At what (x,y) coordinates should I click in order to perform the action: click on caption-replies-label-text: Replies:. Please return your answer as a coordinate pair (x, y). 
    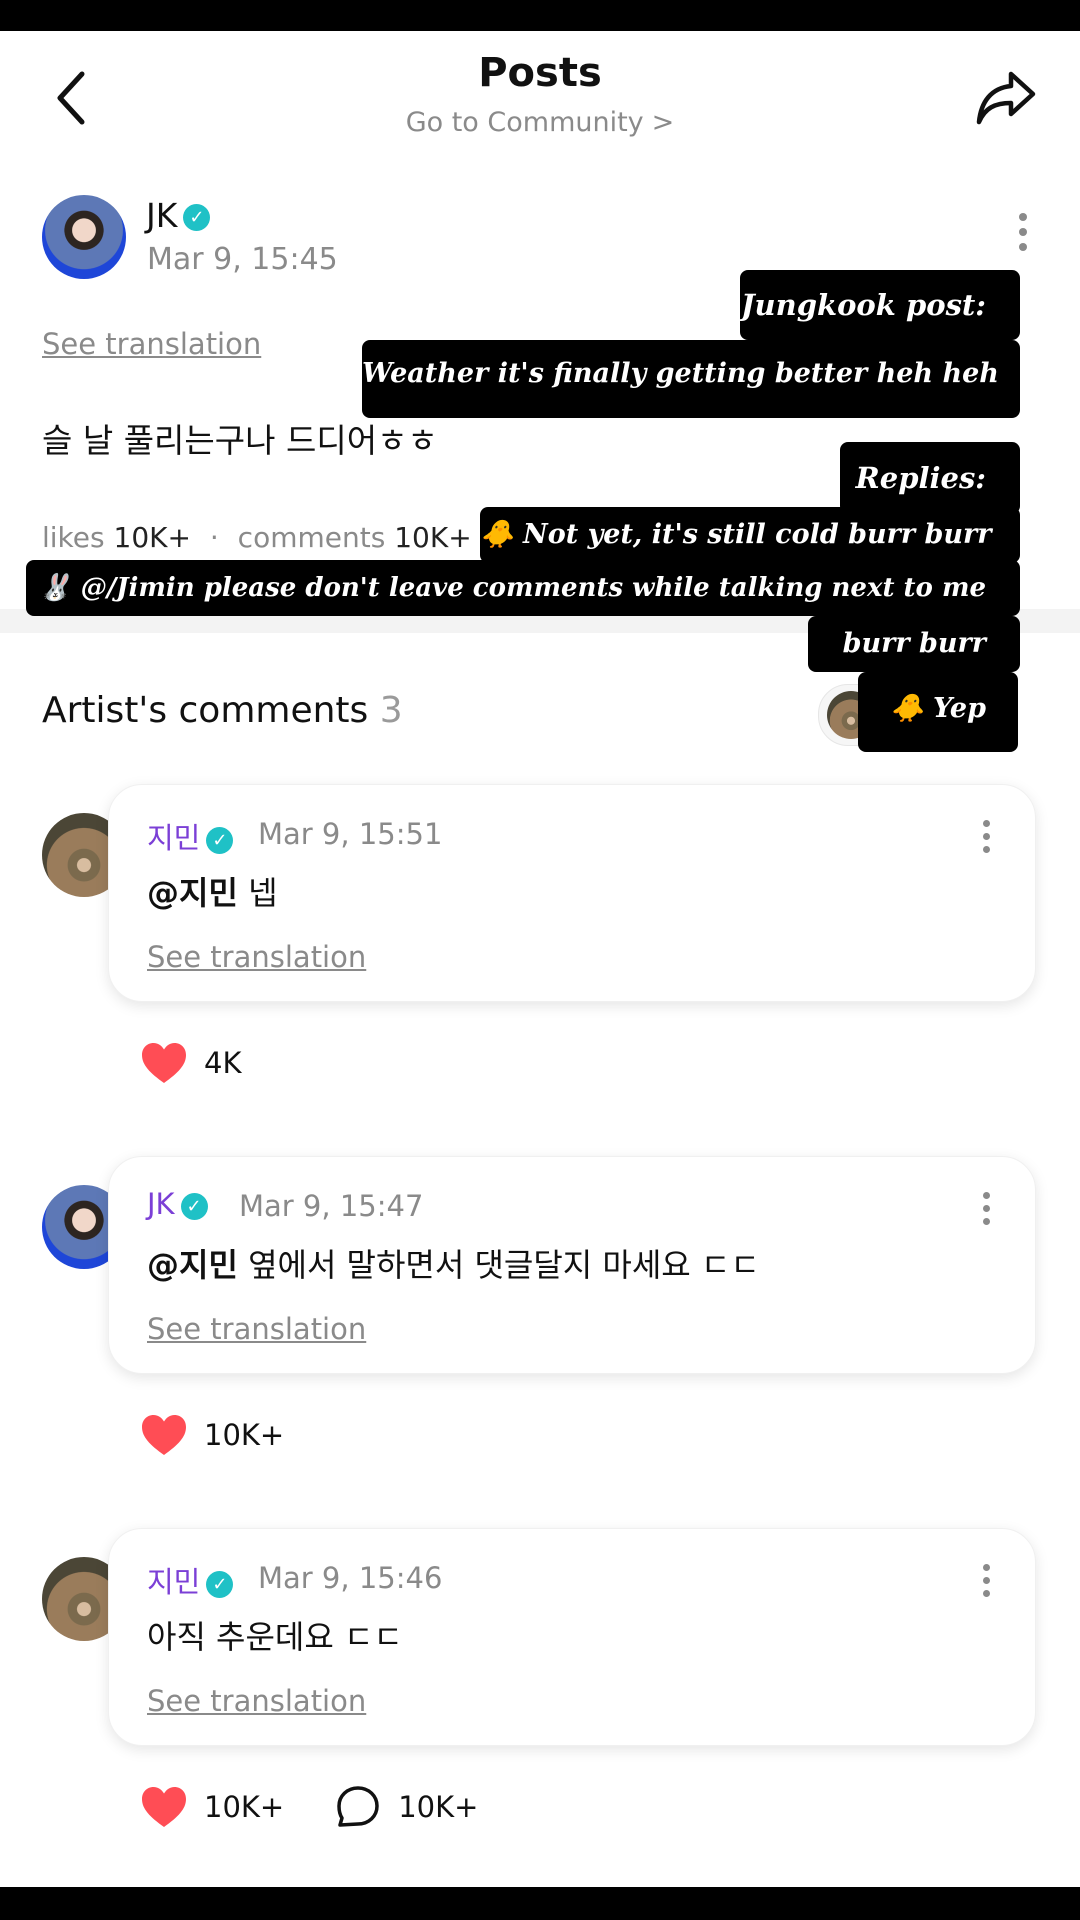
    Looking at the image, I should click on (920, 478).